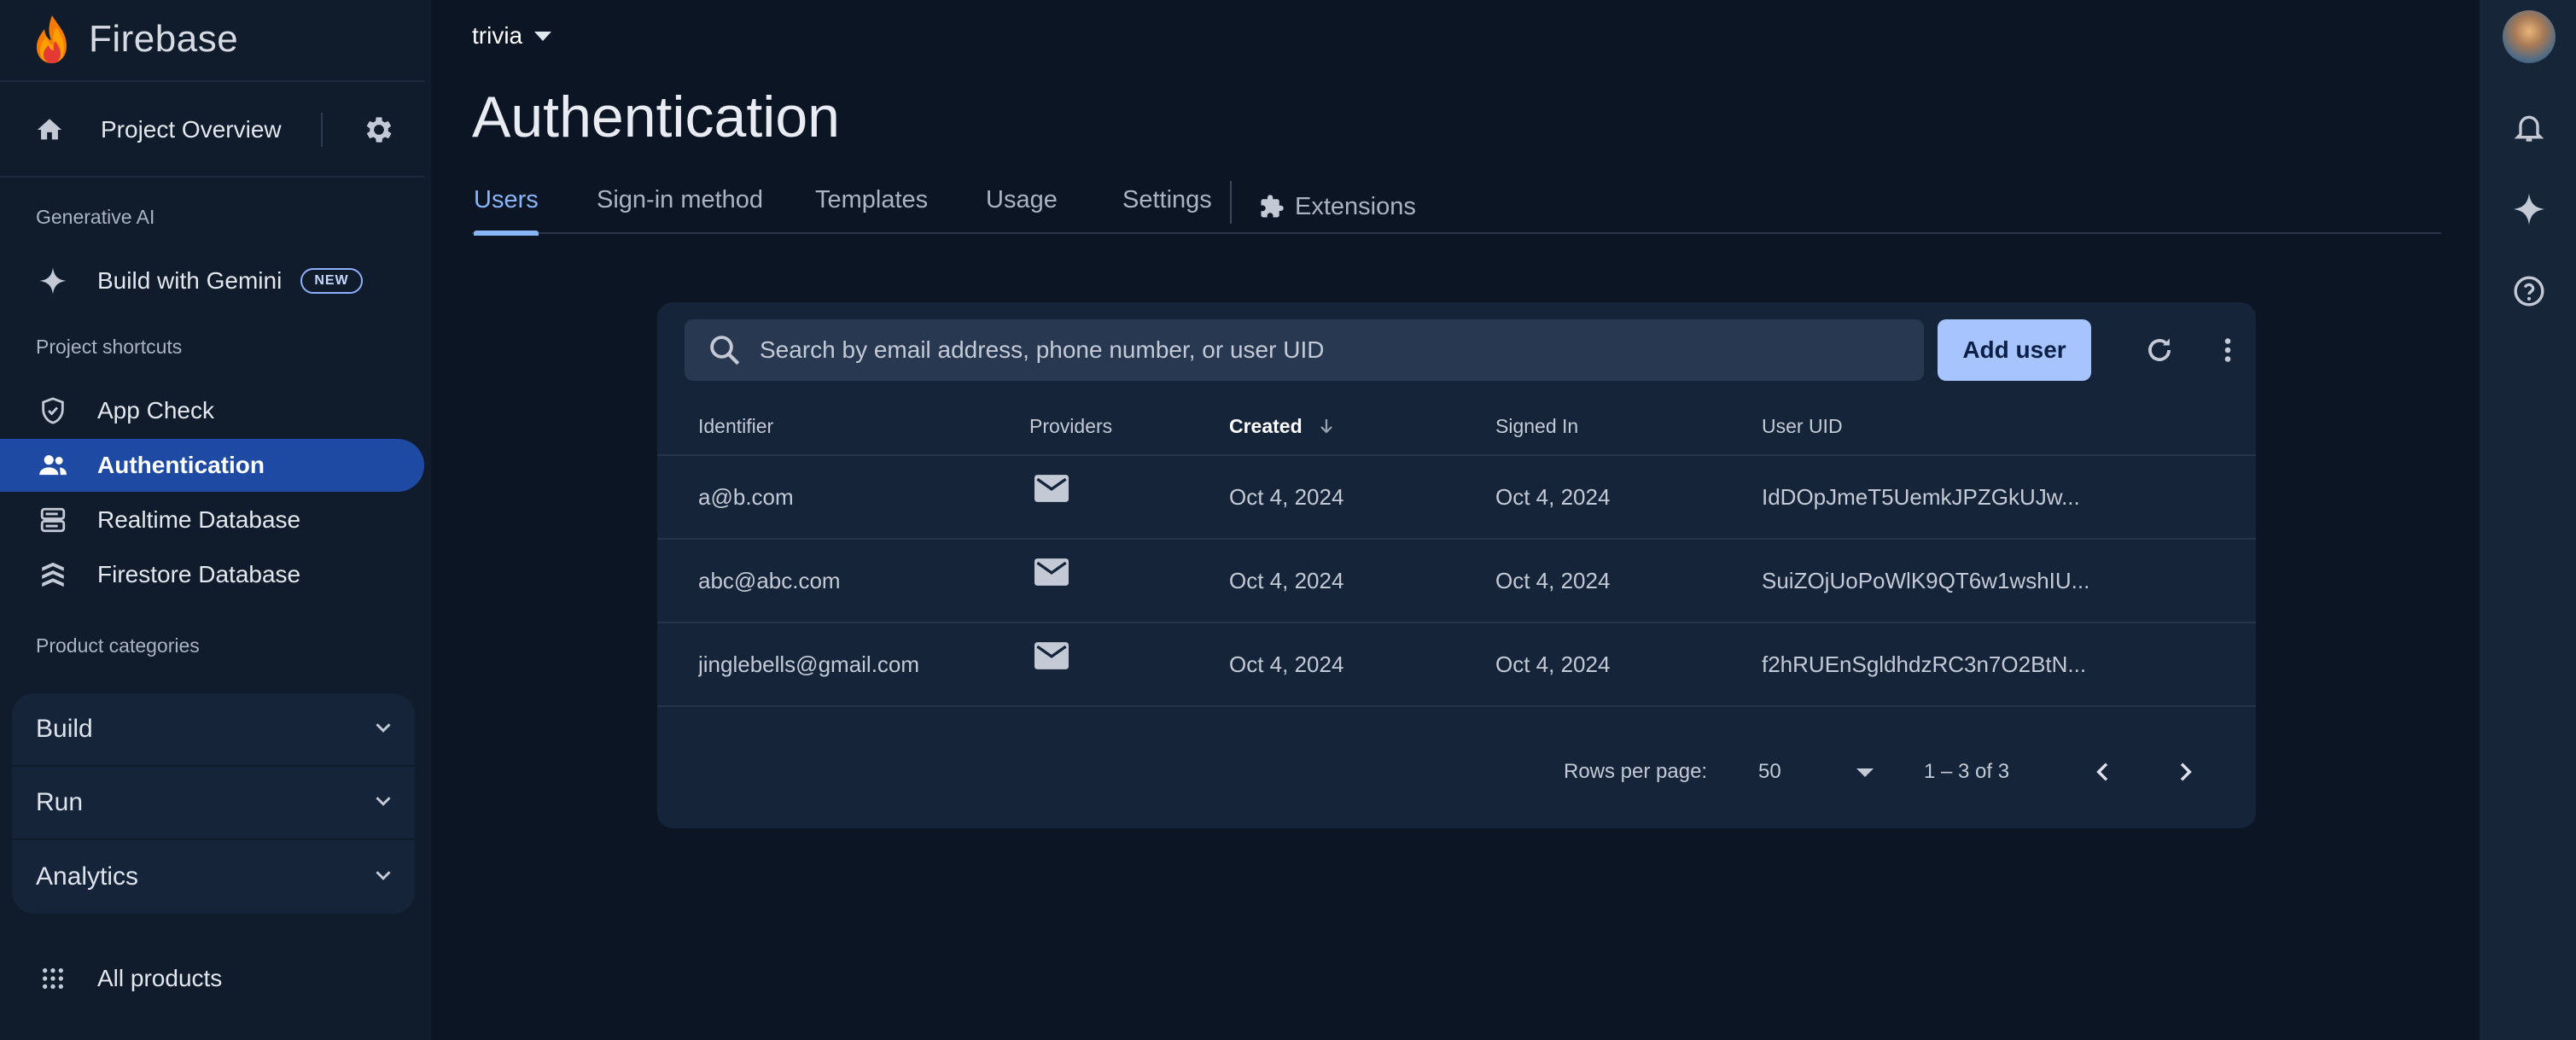 The image size is (2576, 1040). I want to click on tab-usage: Usage, so click(1022, 206).